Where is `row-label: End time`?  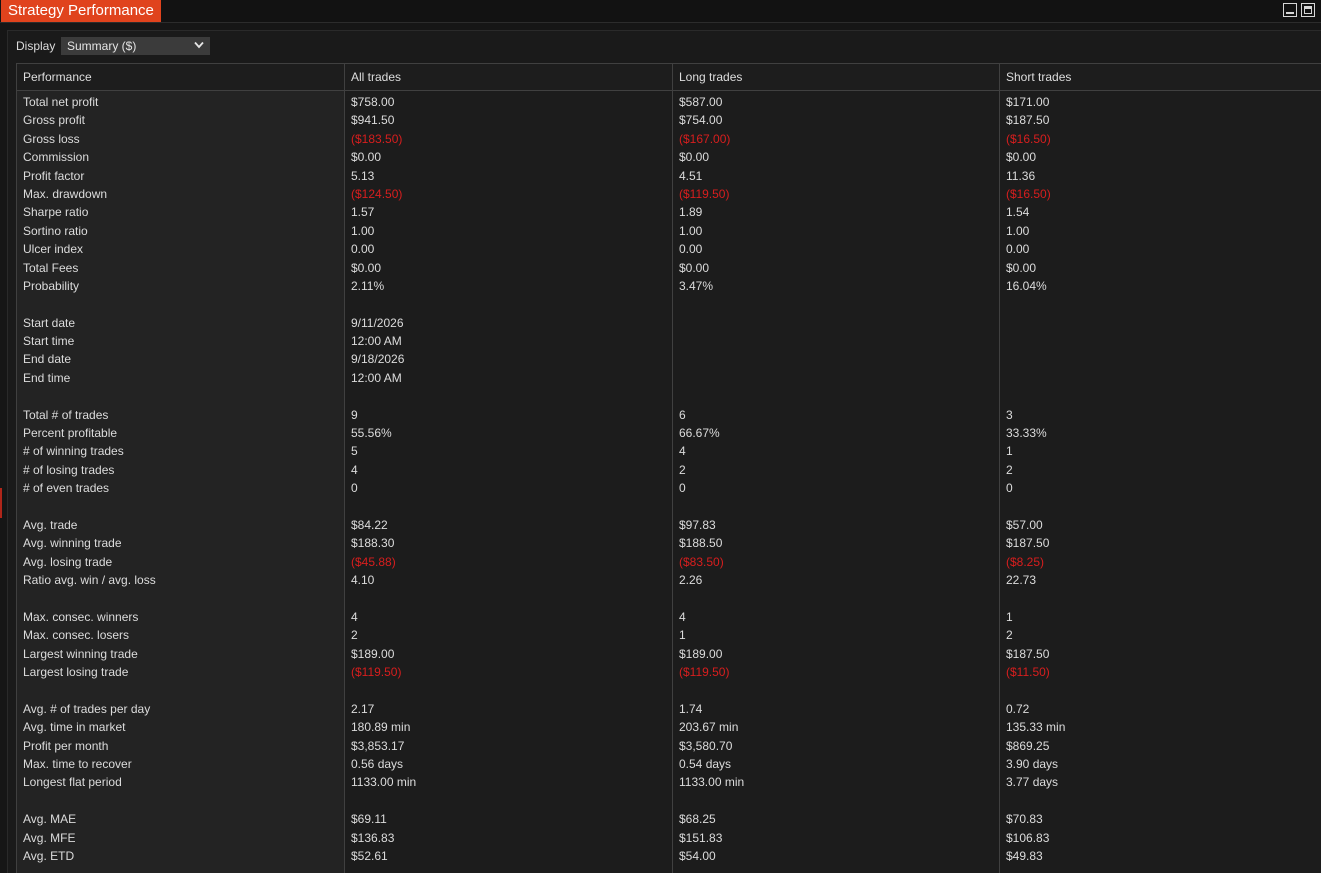 row-label: End time is located at coordinates (47, 377).